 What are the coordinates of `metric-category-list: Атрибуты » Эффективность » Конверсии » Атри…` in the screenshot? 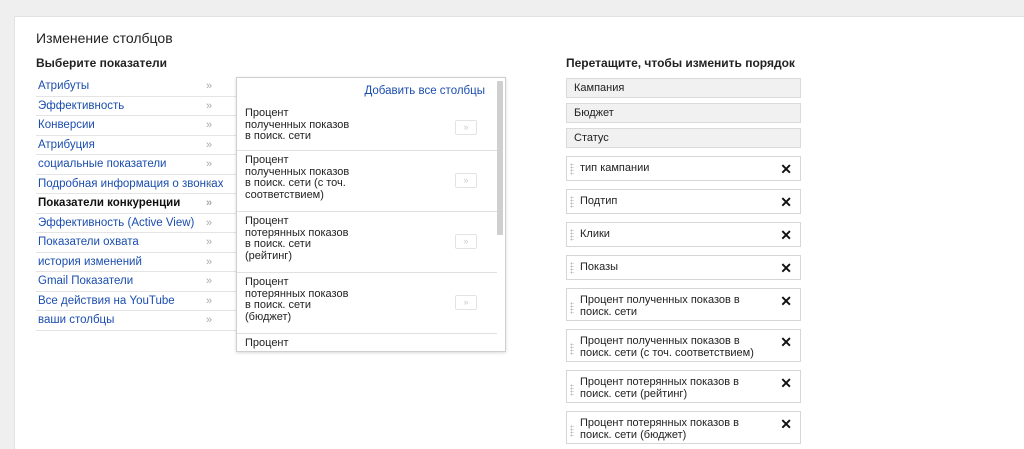 It's located at (136, 204).